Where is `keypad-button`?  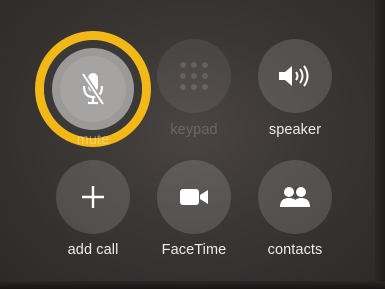 keypad-button is located at coordinates (194, 76).